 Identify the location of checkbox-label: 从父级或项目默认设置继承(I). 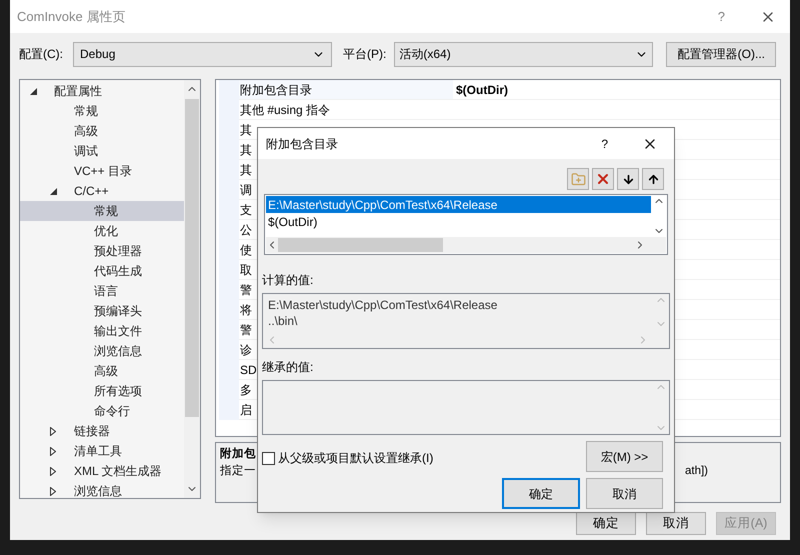
(356, 458).